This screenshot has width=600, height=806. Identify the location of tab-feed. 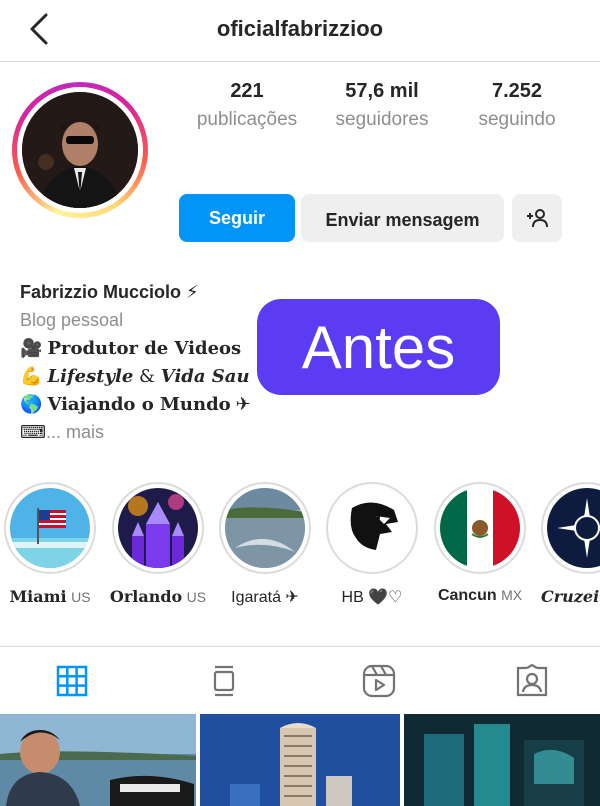
(224, 681).